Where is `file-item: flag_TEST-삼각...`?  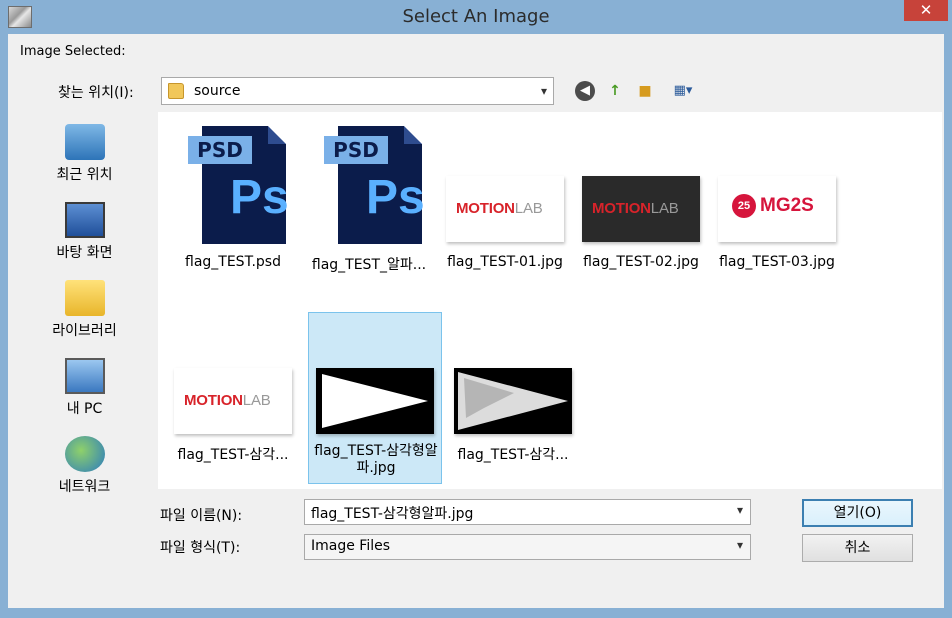 file-item: flag_TEST-삼각... is located at coordinates (513, 398).